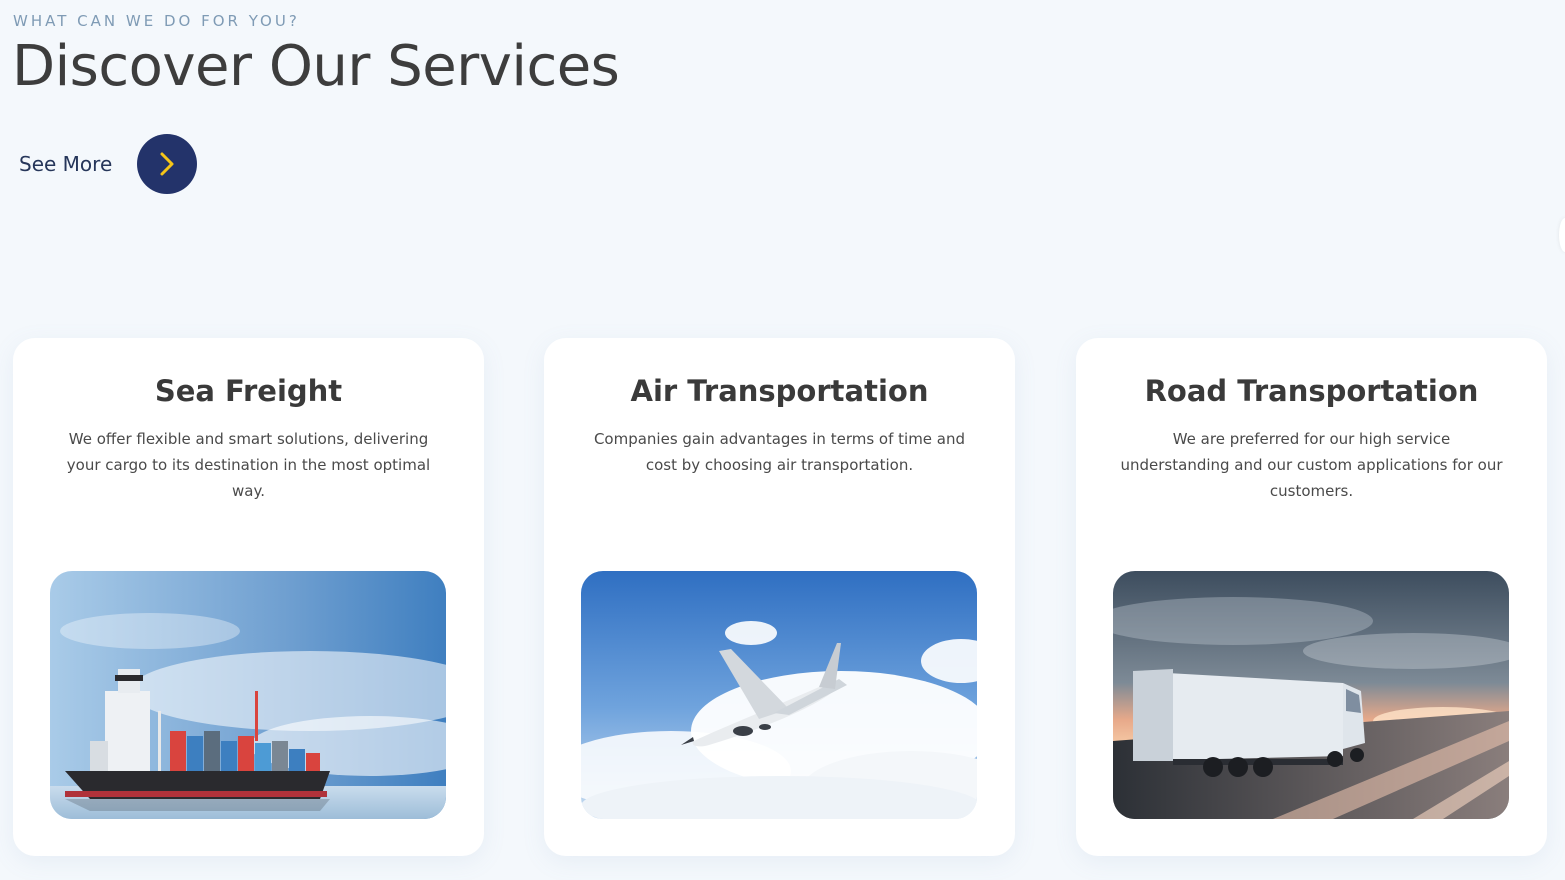 The height and width of the screenshot is (880, 1565). What do you see at coordinates (65, 164) in the screenshot?
I see `see-more-label: See More` at bounding box center [65, 164].